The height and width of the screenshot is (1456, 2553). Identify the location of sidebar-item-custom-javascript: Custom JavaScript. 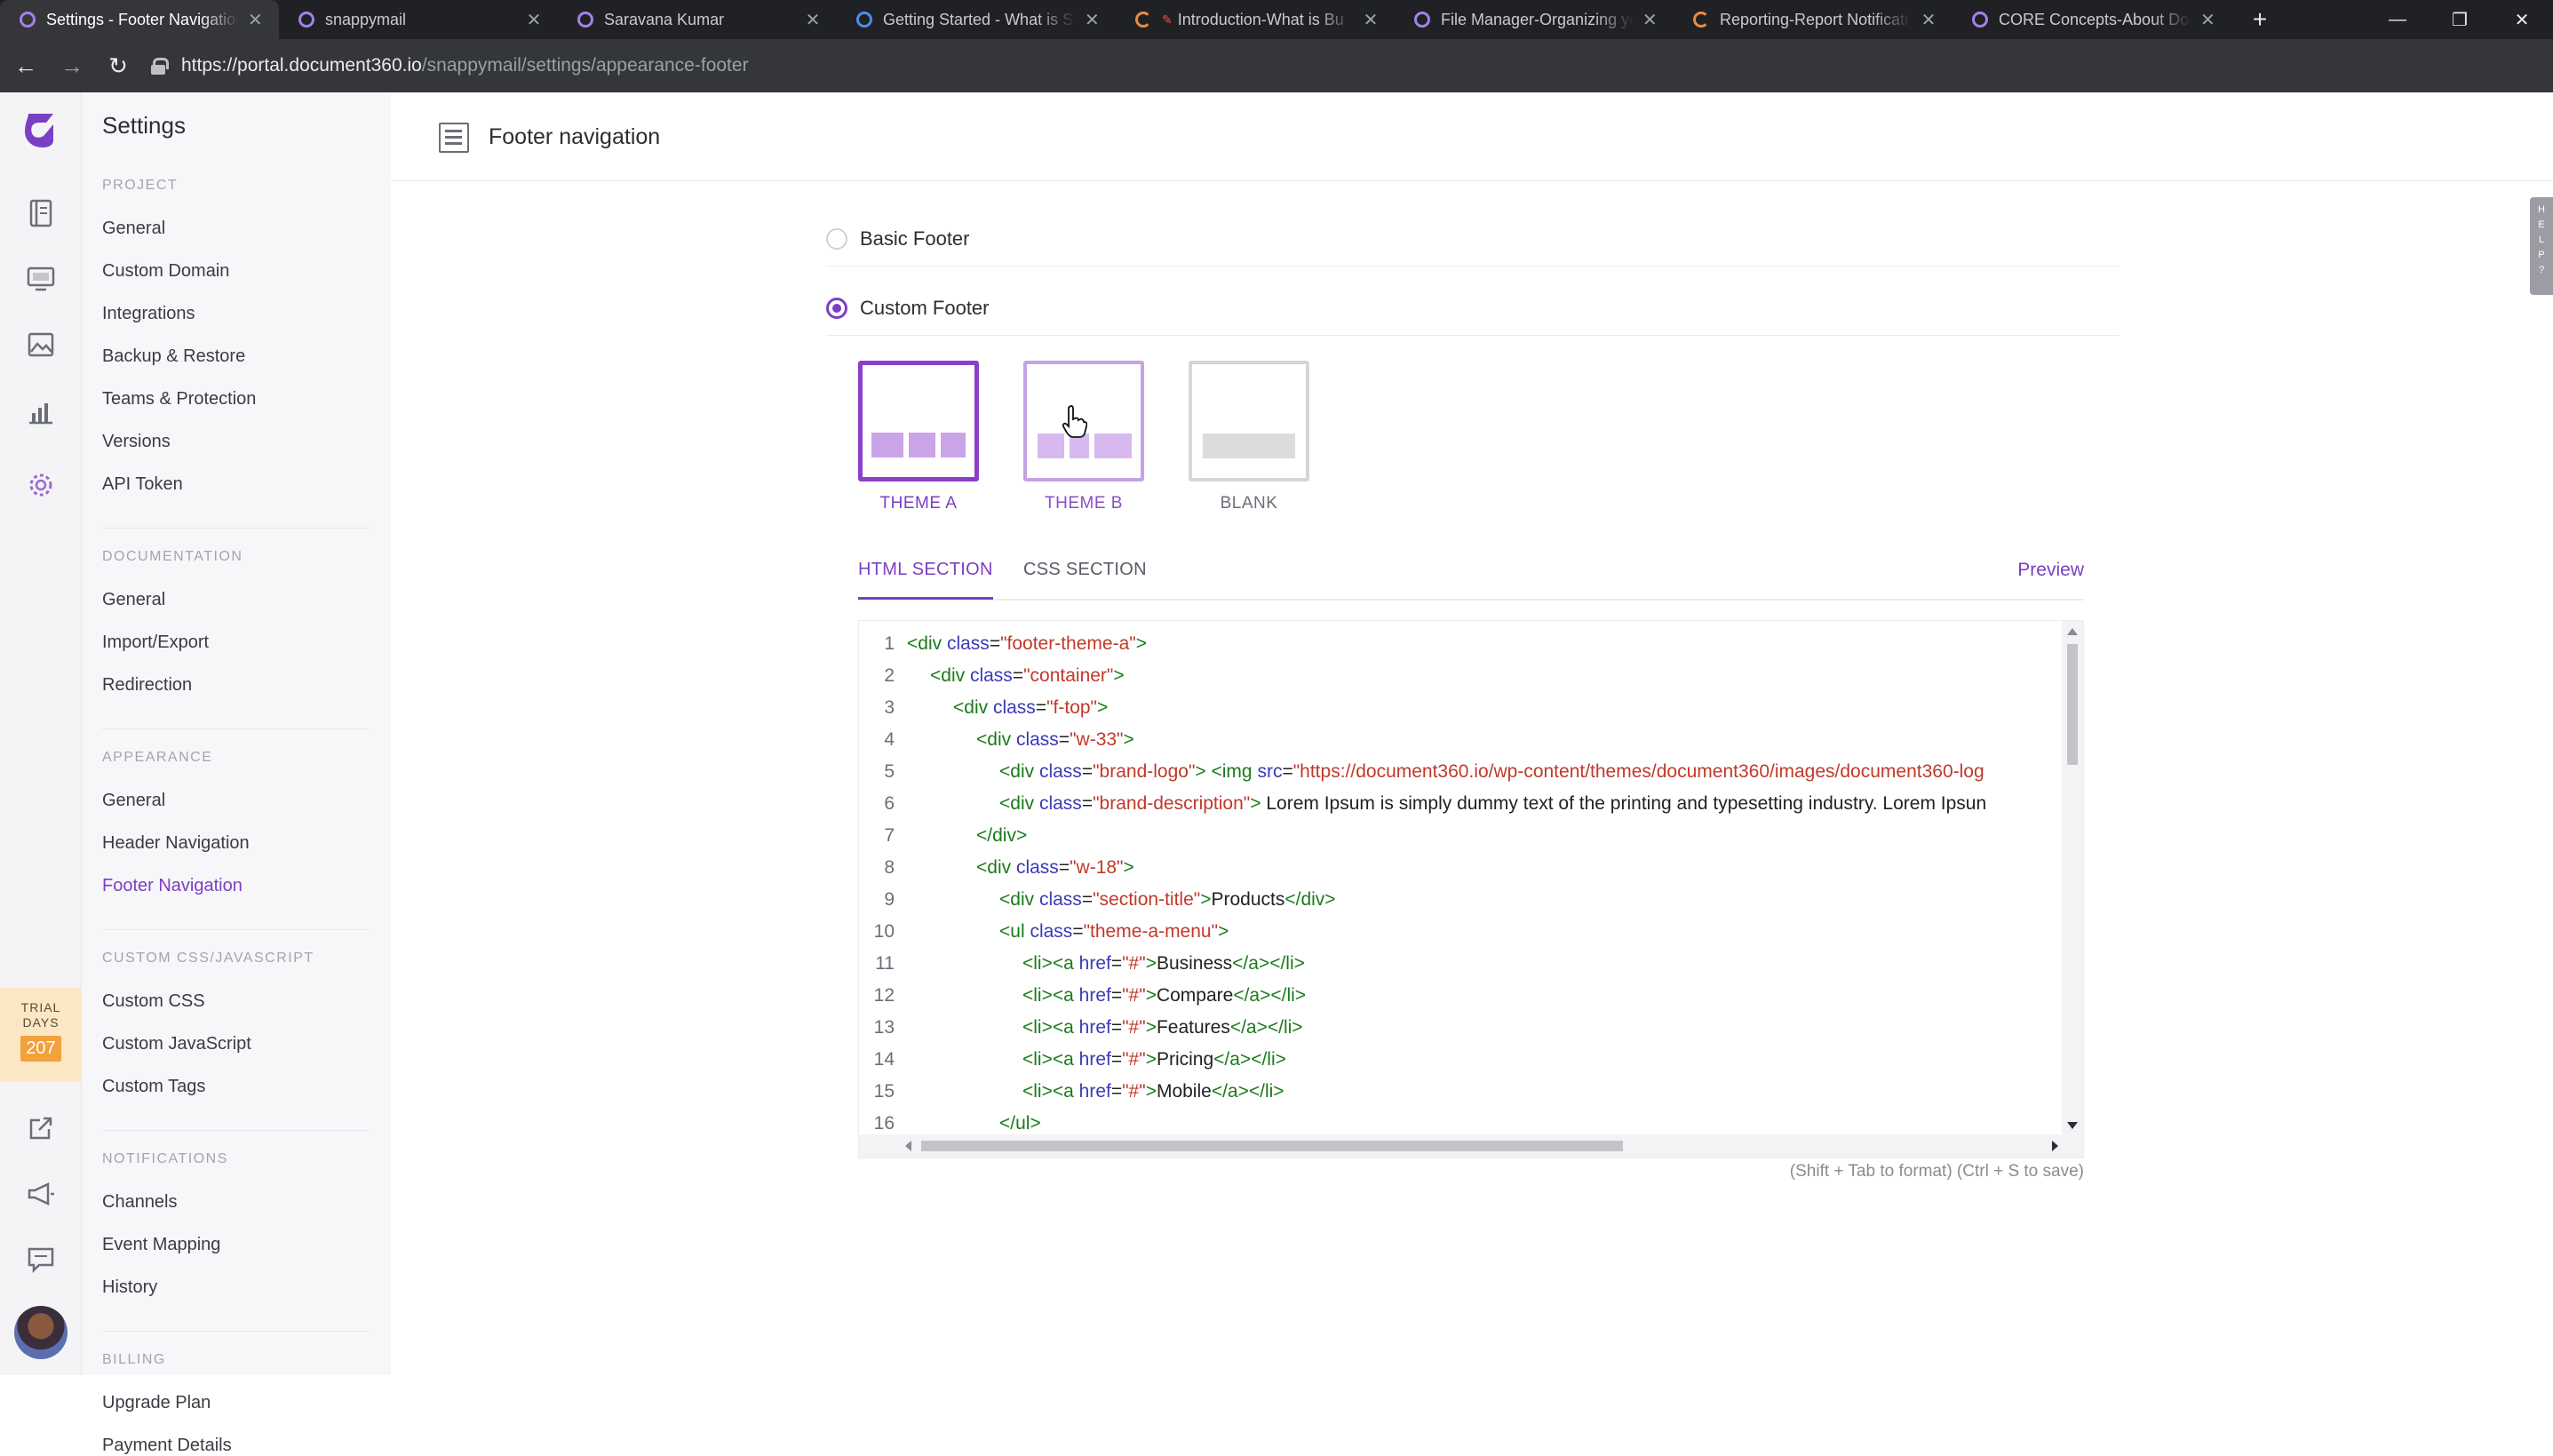
(177, 1044).